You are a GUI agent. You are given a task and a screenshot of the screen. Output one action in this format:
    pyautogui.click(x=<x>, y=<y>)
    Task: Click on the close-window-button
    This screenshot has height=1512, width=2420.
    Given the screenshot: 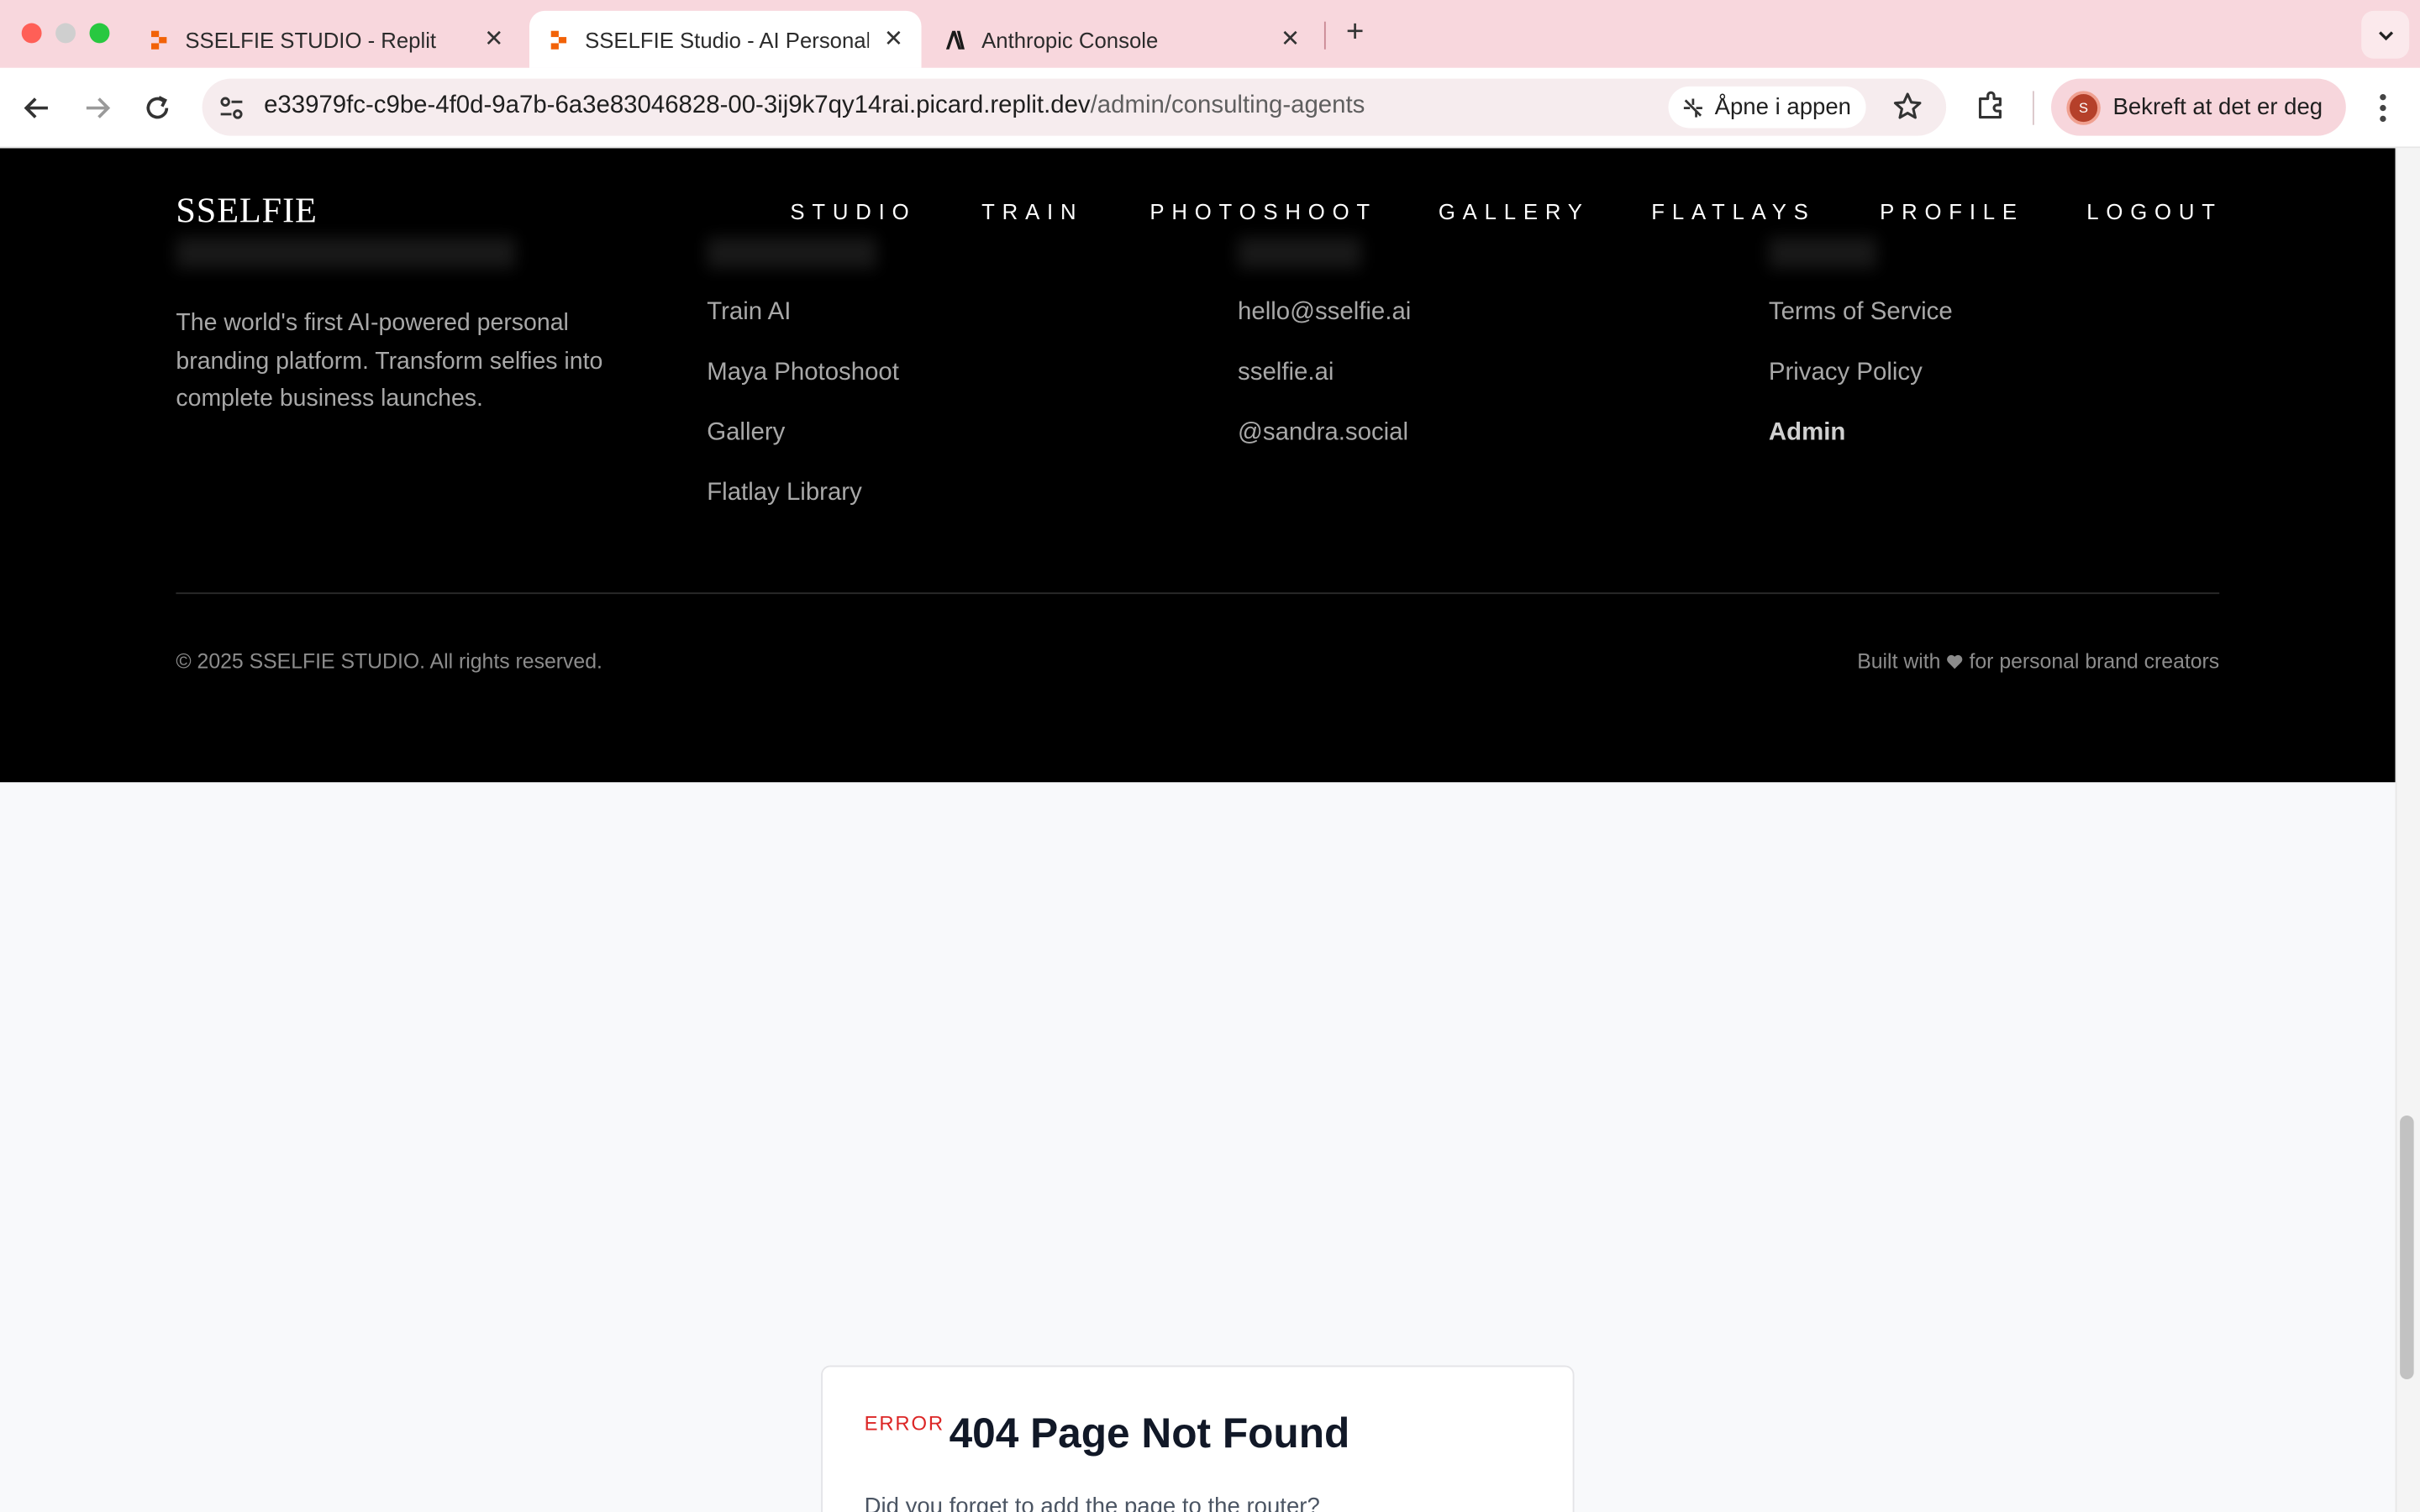 What is the action you would take?
    pyautogui.click(x=31, y=33)
    